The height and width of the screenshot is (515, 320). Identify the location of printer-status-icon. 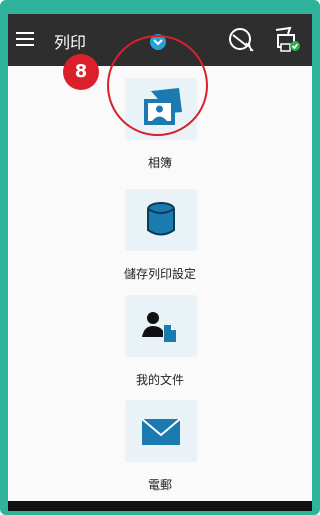
(241, 40).